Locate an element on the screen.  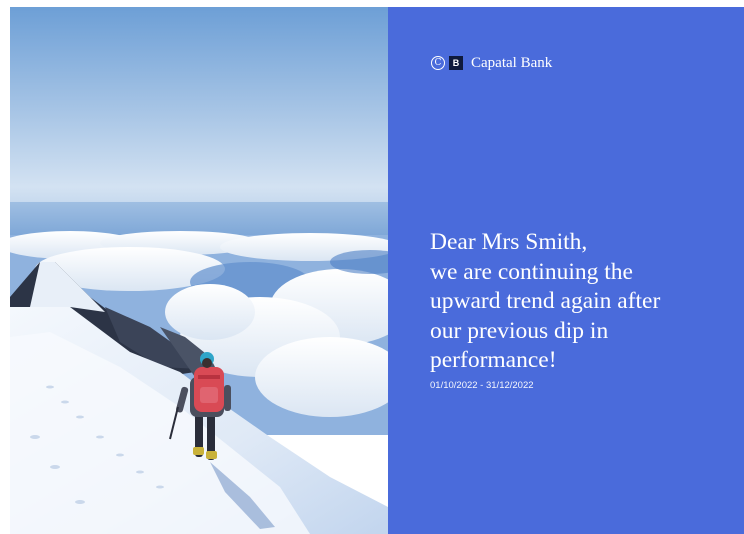
brand-name: Capatal Bank is located at coordinates (512, 63).